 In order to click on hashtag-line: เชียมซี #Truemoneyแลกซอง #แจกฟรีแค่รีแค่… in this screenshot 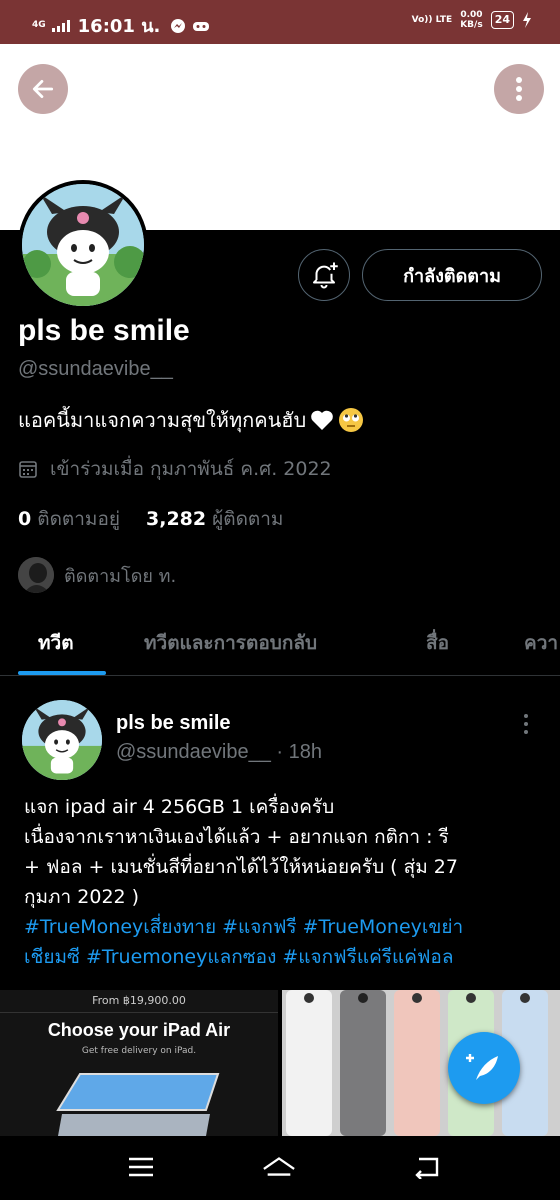, I will do `click(289, 957)`.